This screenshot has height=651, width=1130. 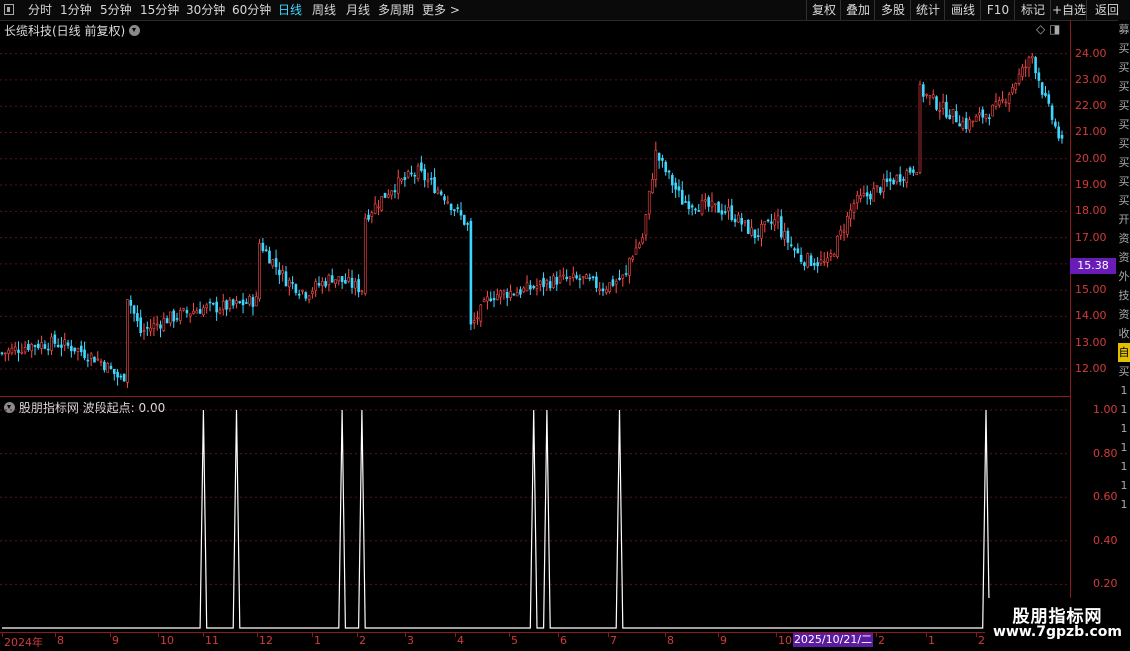 I want to click on side-strip-char: 自, so click(x=1124, y=352).